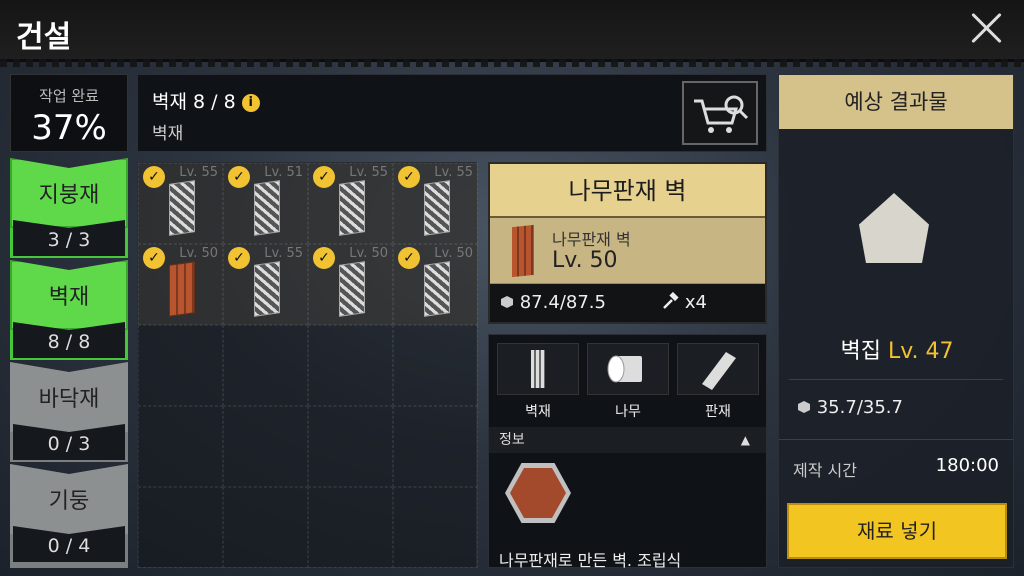  Describe the element at coordinates (69, 193) in the screenshot. I see `category-label: 지붕재` at that location.